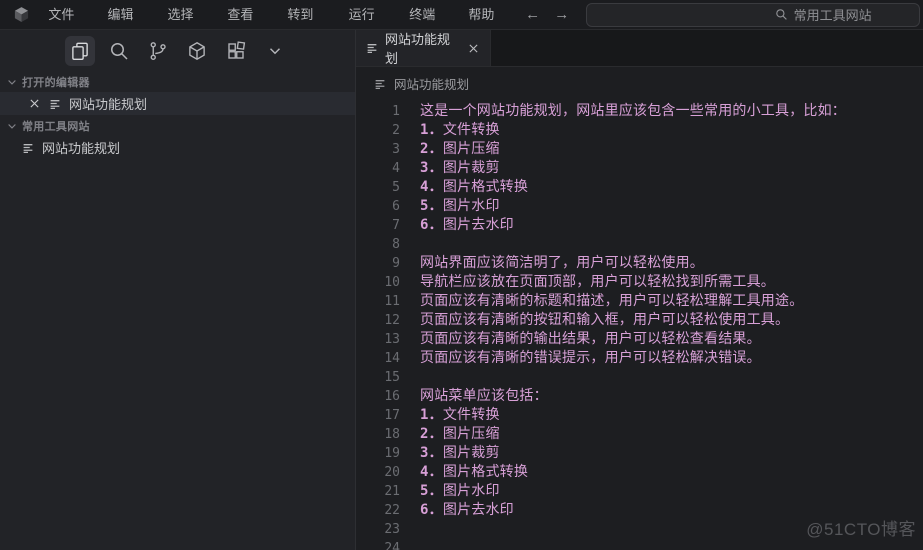  What do you see at coordinates (392, 377) in the screenshot?
I see `line-number: 15` at bounding box center [392, 377].